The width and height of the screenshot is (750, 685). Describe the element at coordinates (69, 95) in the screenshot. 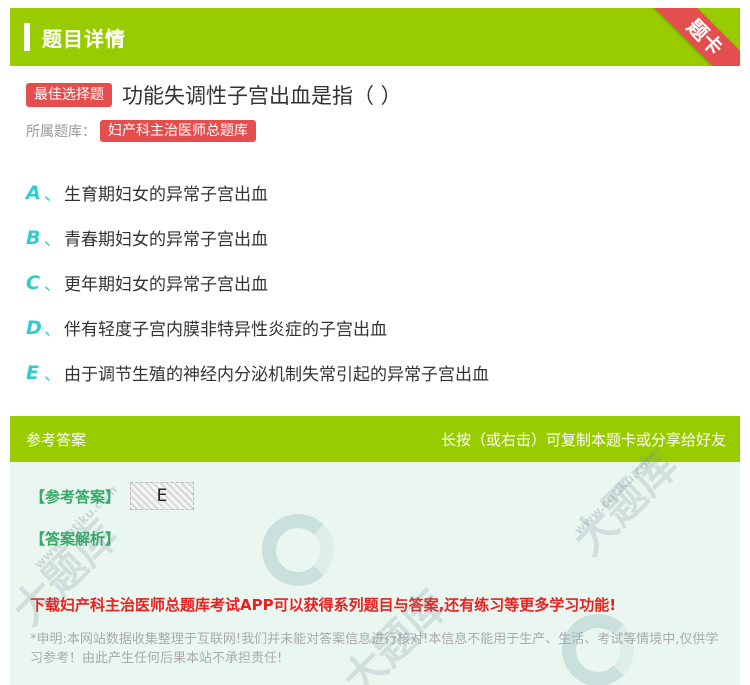

I see `question-type-badge: 最佳选择题` at that location.